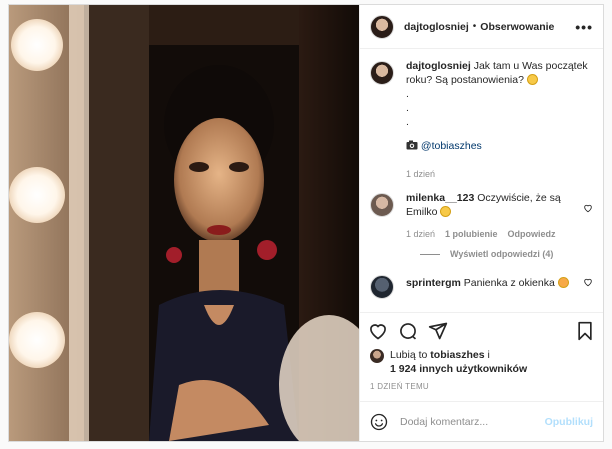 This screenshot has height=449, width=612. I want to click on commenter-username: milenka__123, so click(440, 198).